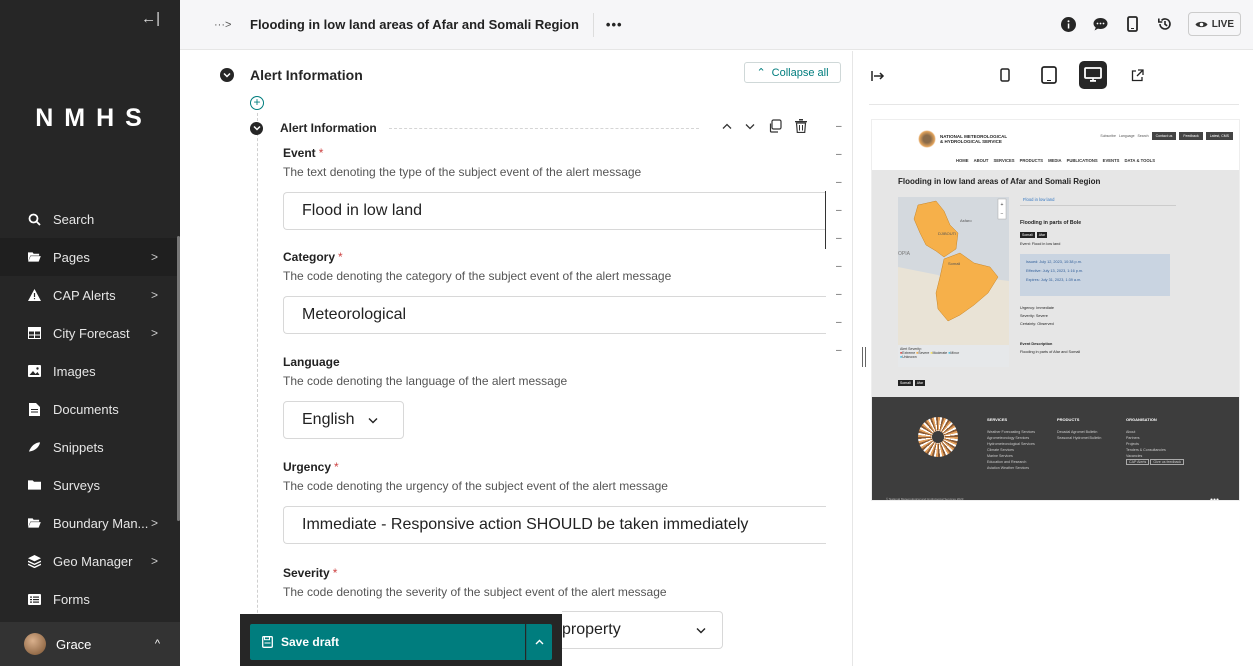 This screenshot has width=1253, height=666. I want to click on category-label: Category, so click(309, 257).